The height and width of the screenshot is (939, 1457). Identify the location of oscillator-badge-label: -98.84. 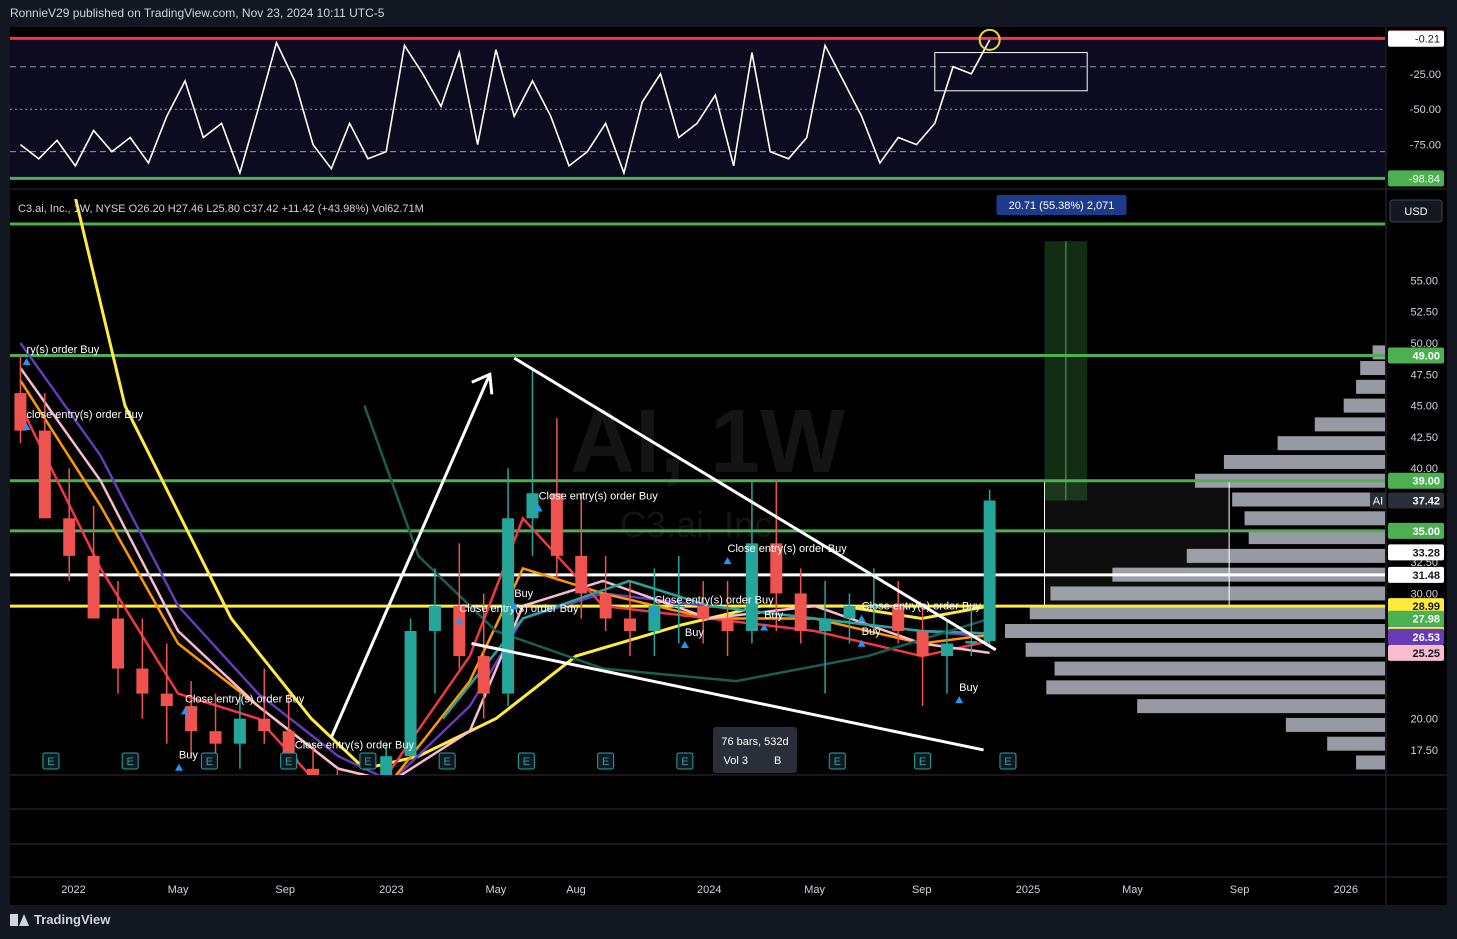
(1424, 179).